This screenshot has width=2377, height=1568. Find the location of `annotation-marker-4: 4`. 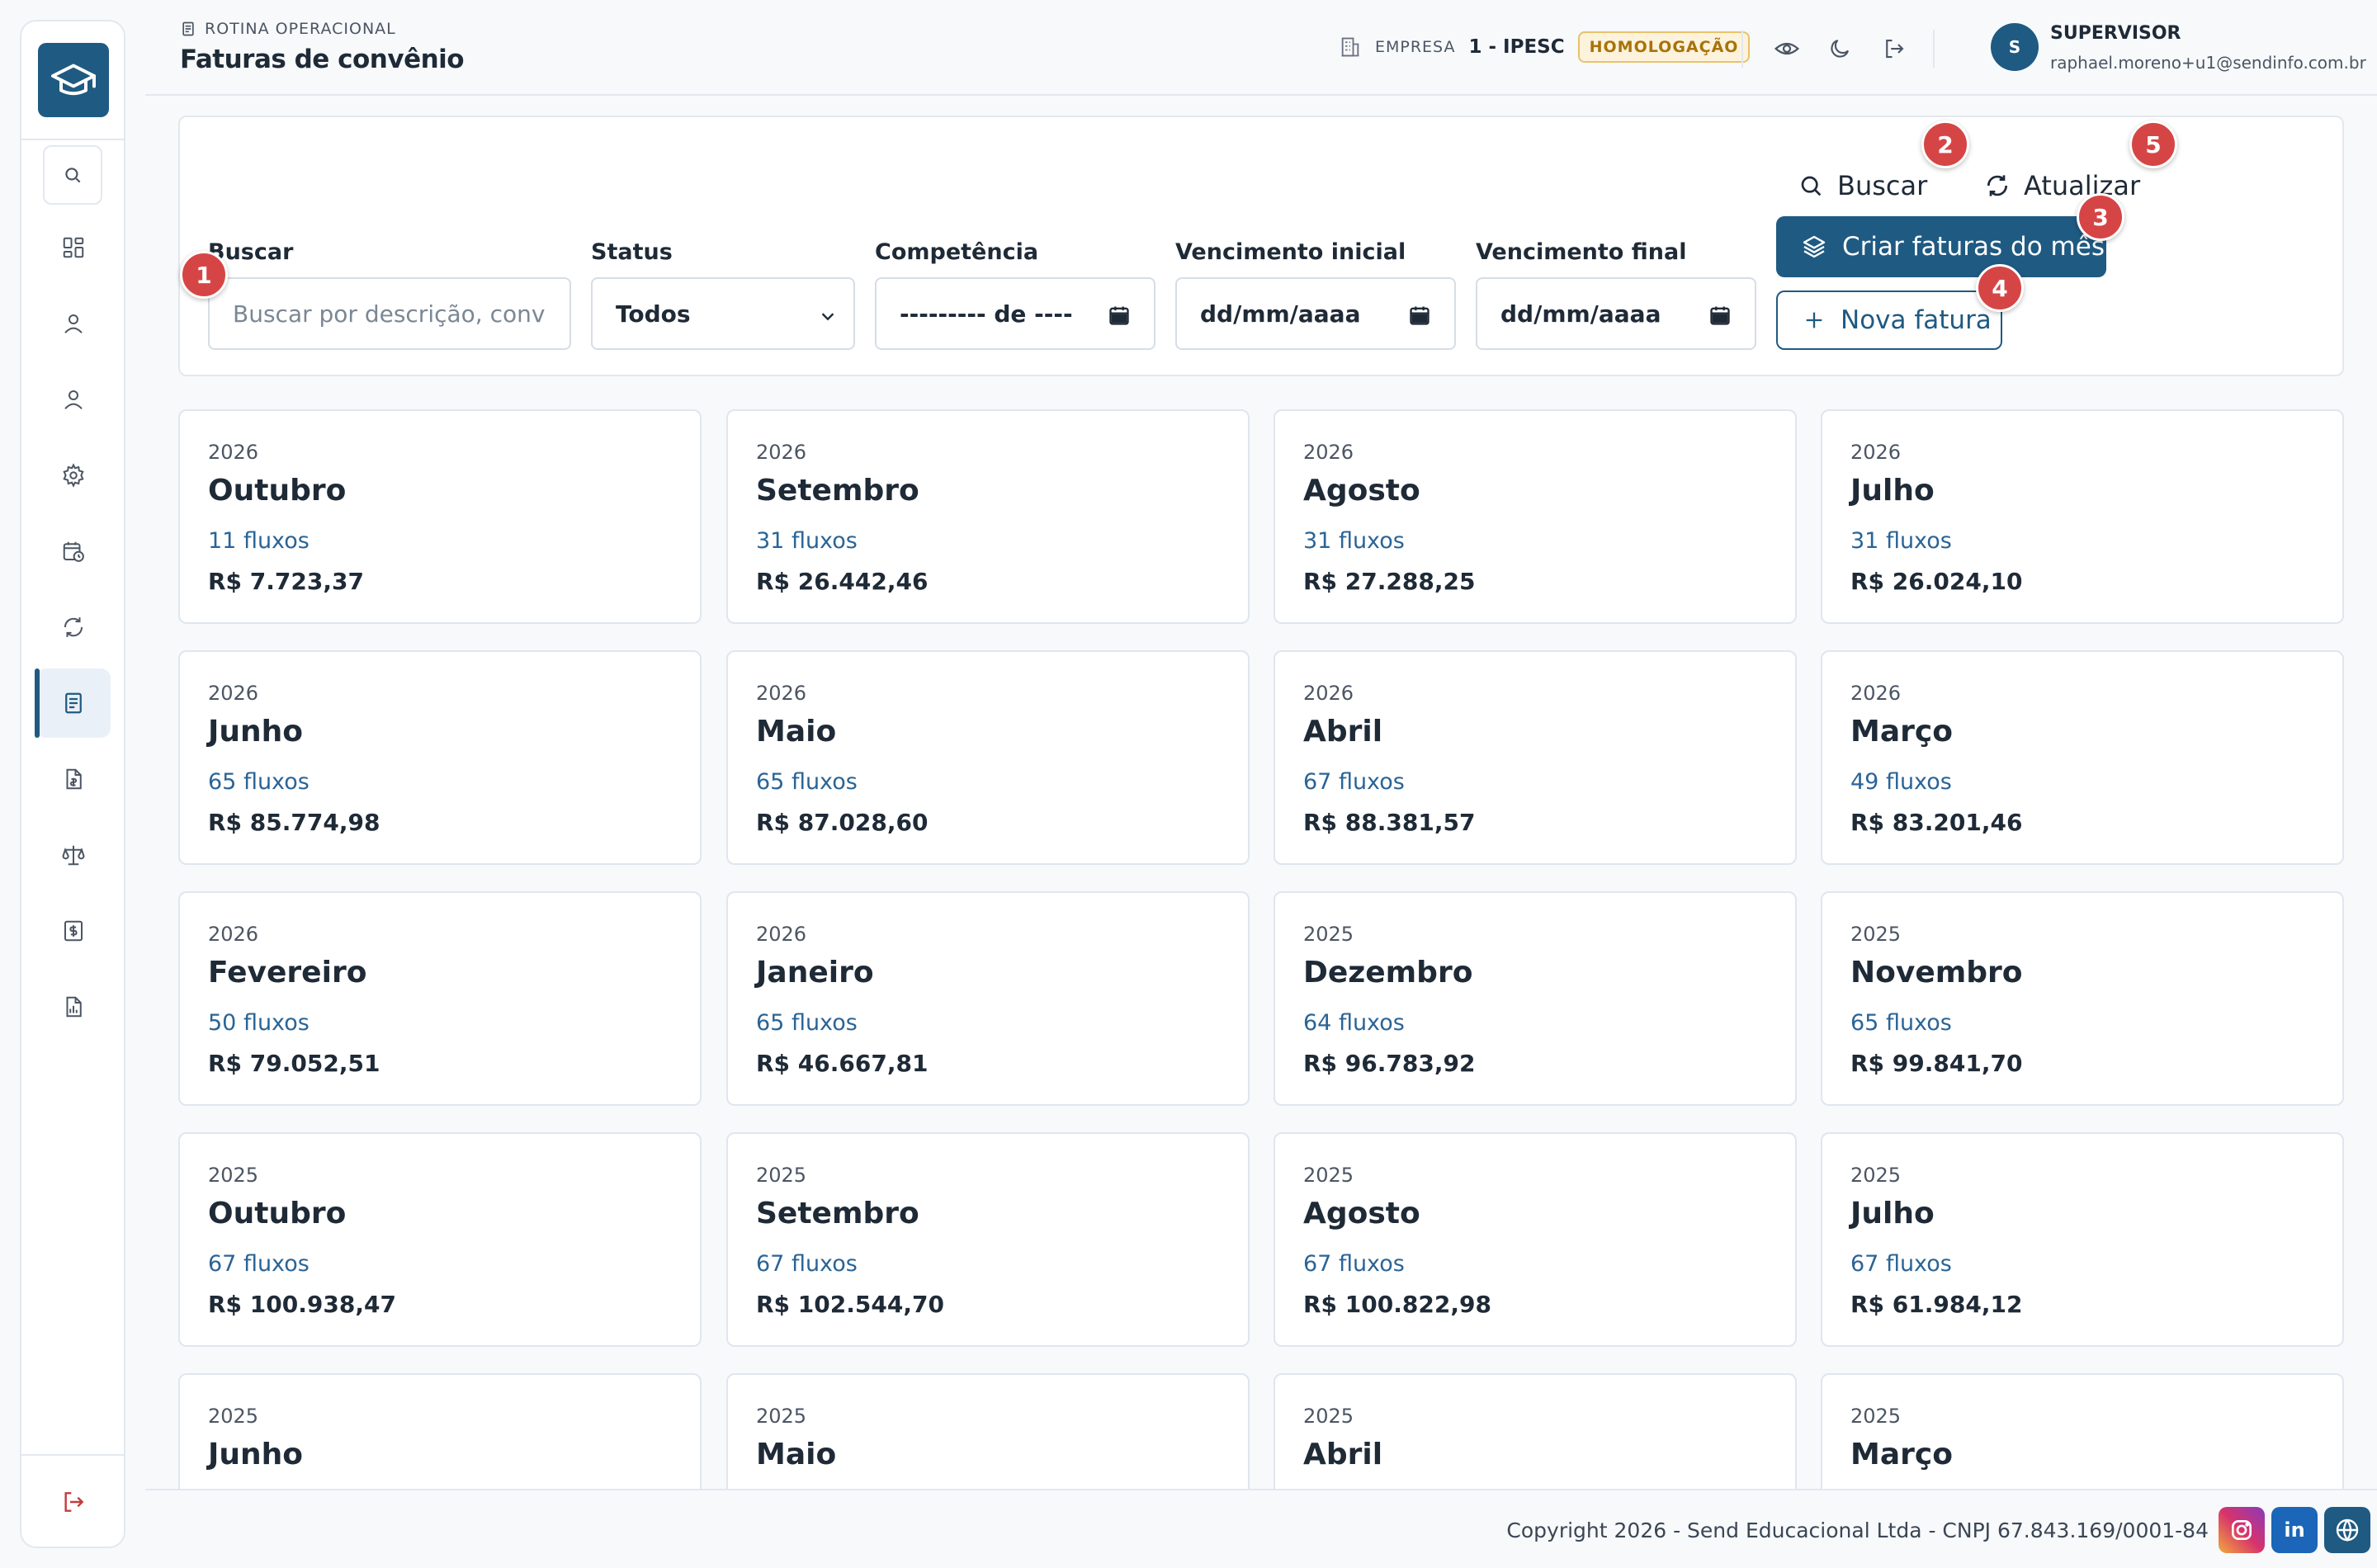

annotation-marker-4: 4 is located at coordinates (2000, 288).